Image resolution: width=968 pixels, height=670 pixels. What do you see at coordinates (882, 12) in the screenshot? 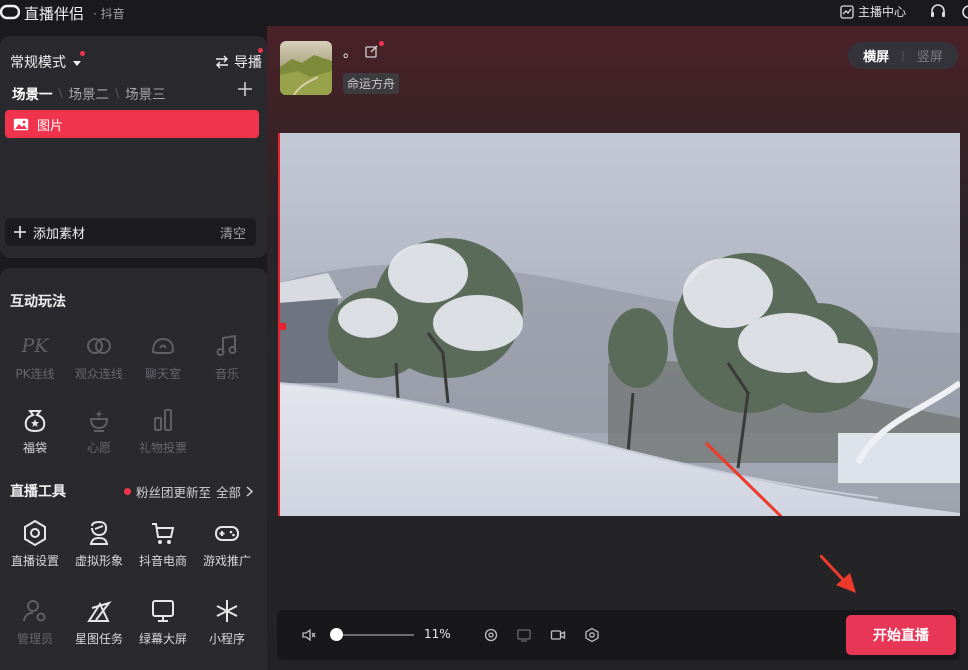
I see `anchor-center-label: 主播中心` at bounding box center [882, 12].